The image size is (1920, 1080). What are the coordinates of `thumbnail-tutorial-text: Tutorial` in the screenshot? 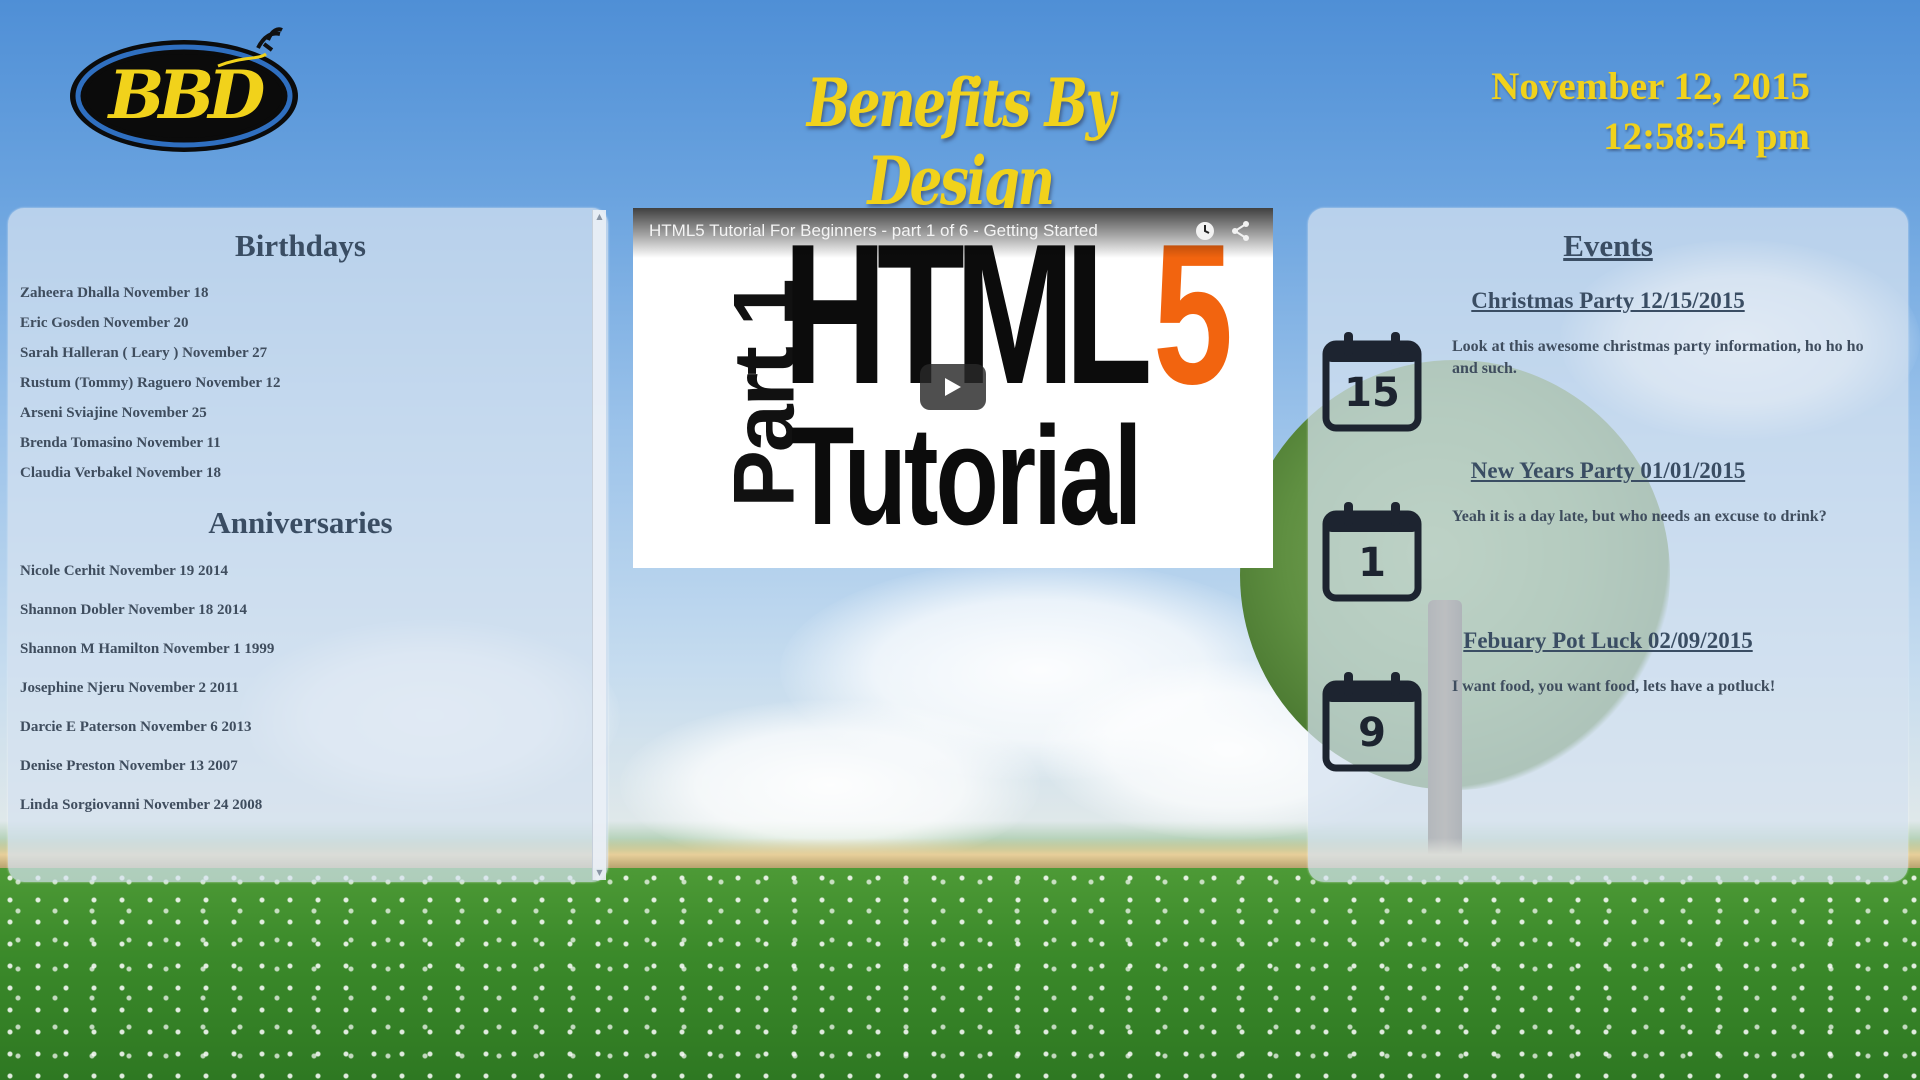 It's located at (966, 475).